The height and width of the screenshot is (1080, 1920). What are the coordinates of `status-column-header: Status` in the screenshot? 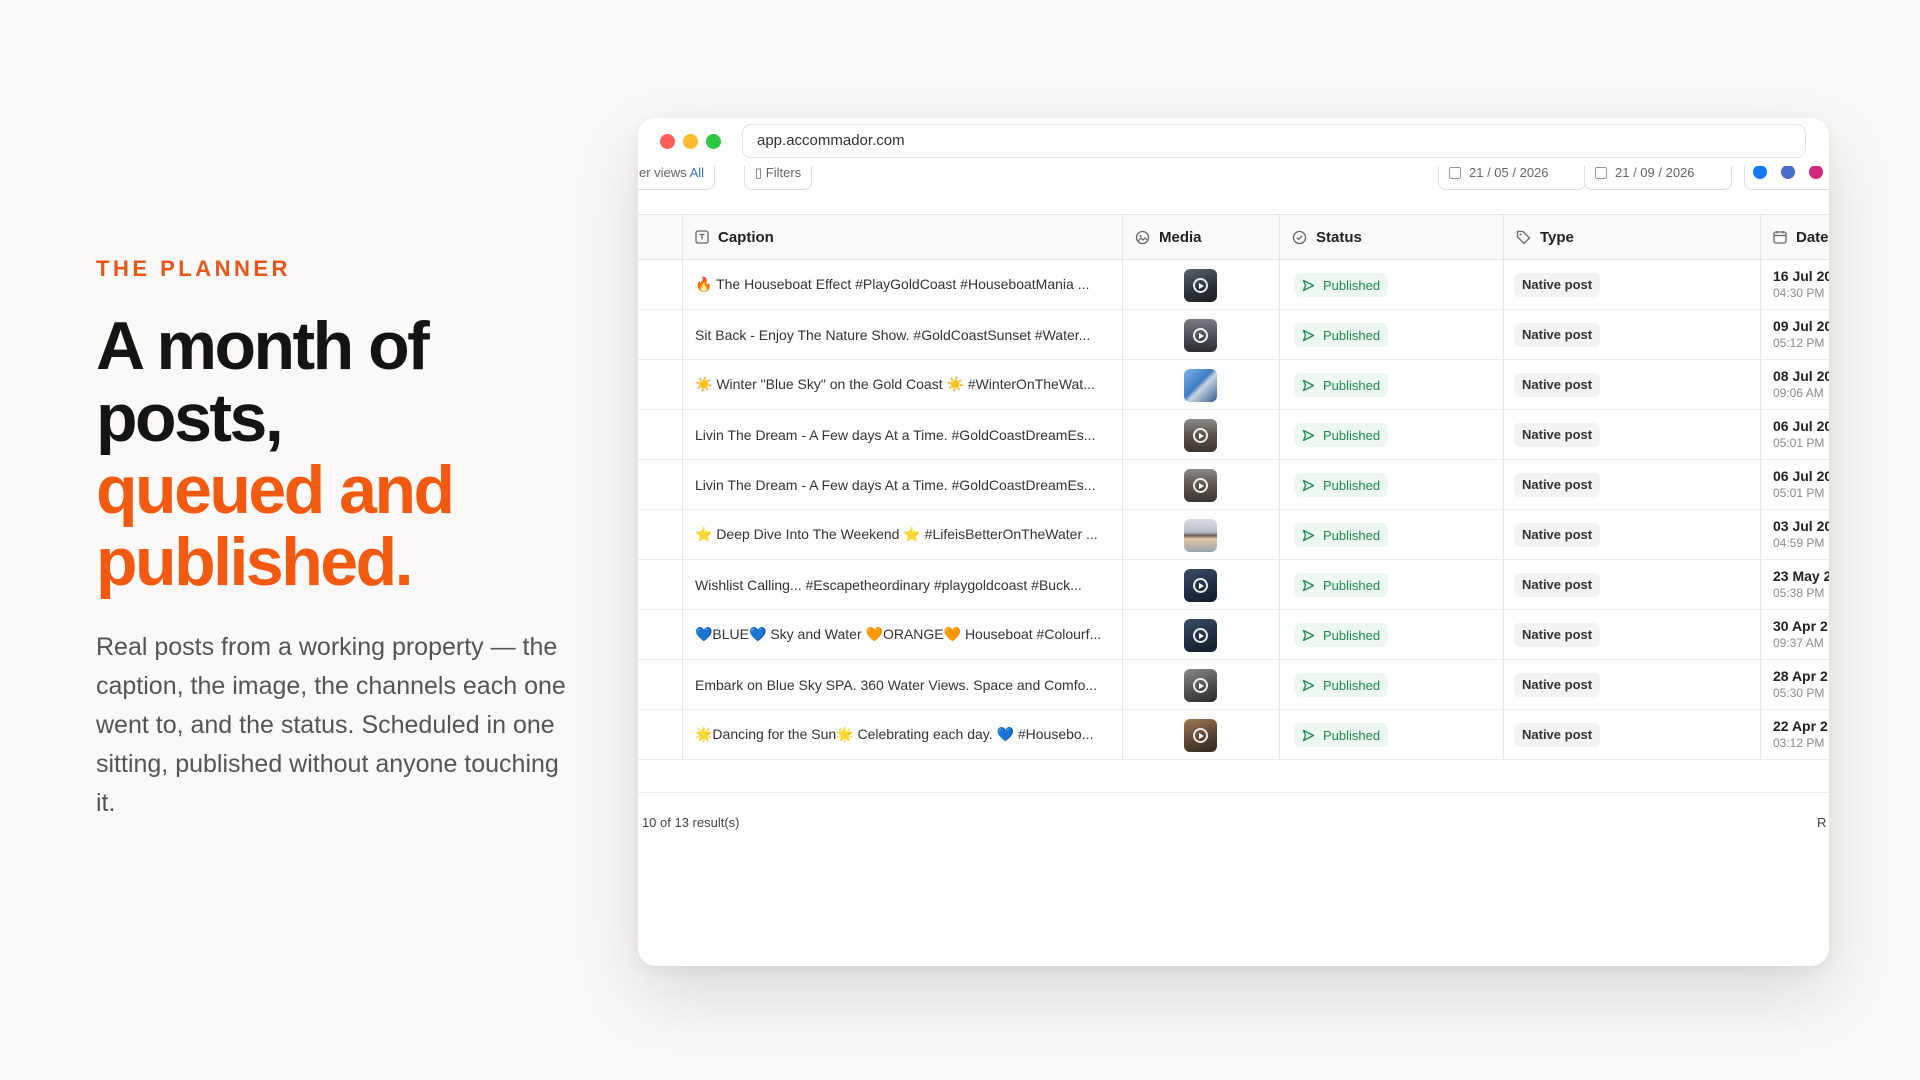 It's located at (1391, 237).